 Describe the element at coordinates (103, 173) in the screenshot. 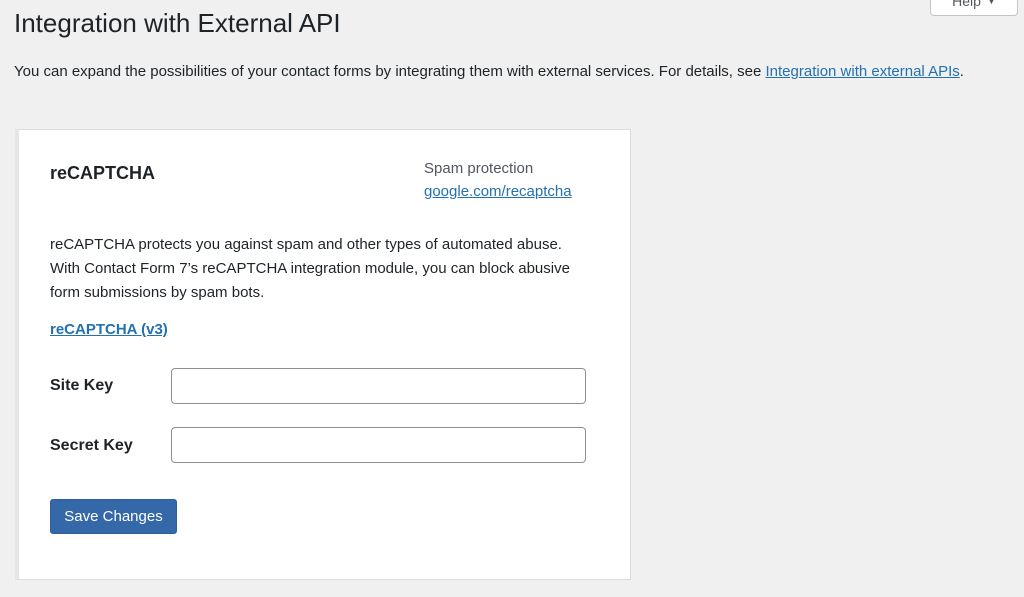

I see `card-title: reCAPTCHA` at that location.